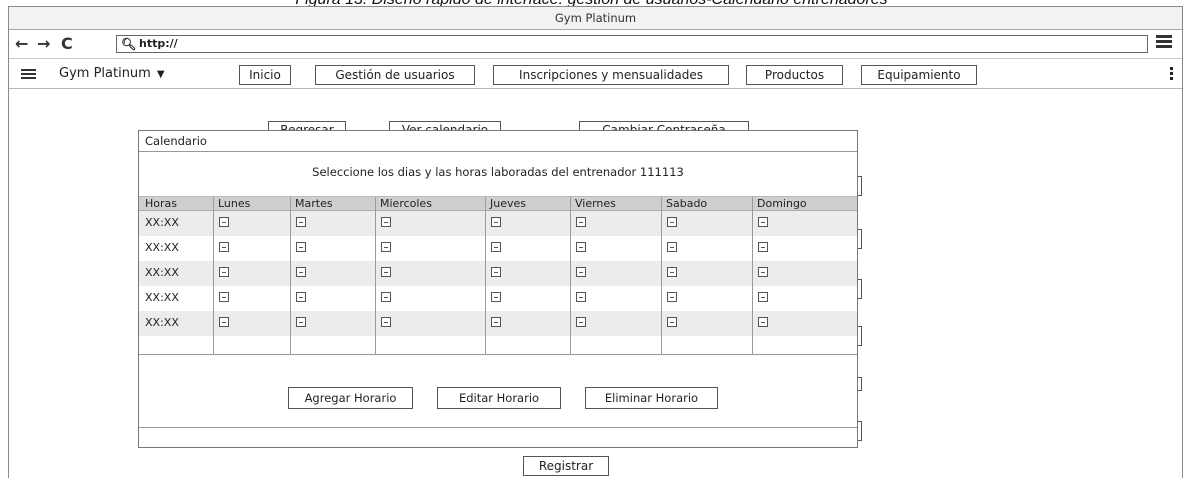 This screenshot has width=1183, height=478. Describe the element at coordinates (406, 203) in the screenshot. I see `column-header-miercoles: Miercoles` at that location.